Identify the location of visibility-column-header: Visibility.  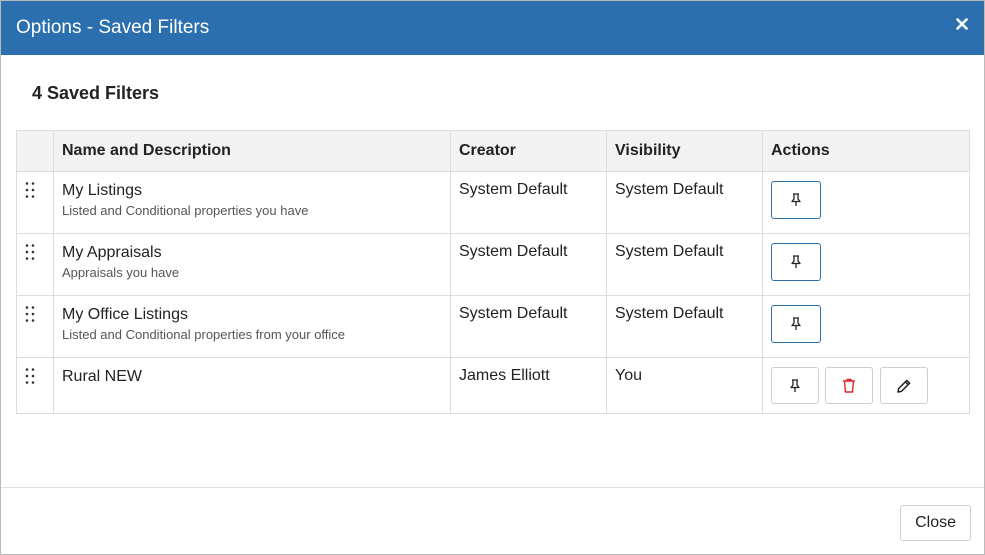
(684, 151).